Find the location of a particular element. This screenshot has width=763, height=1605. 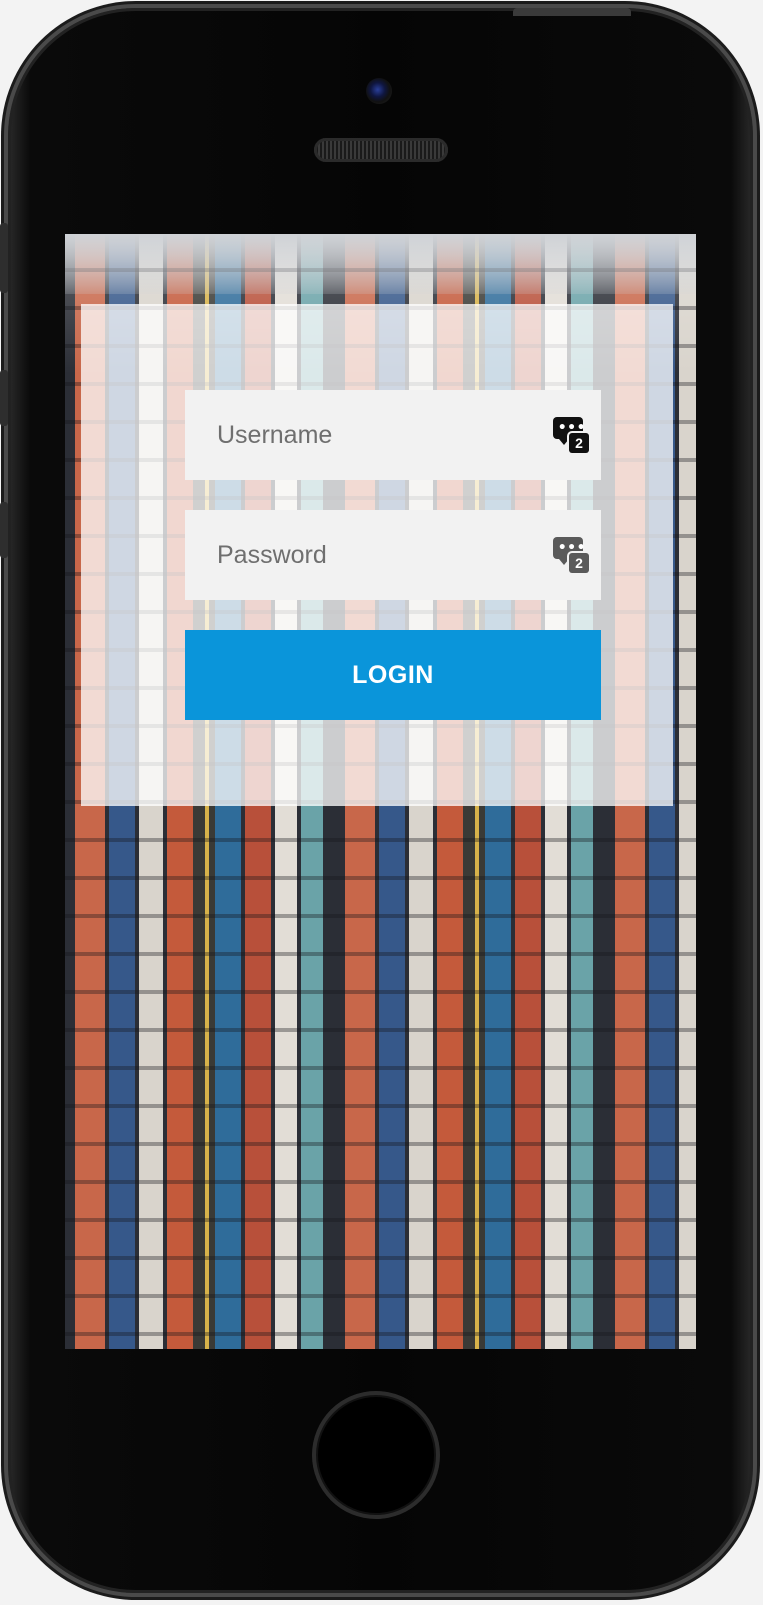

power-button is located at coordinates (572, 12).